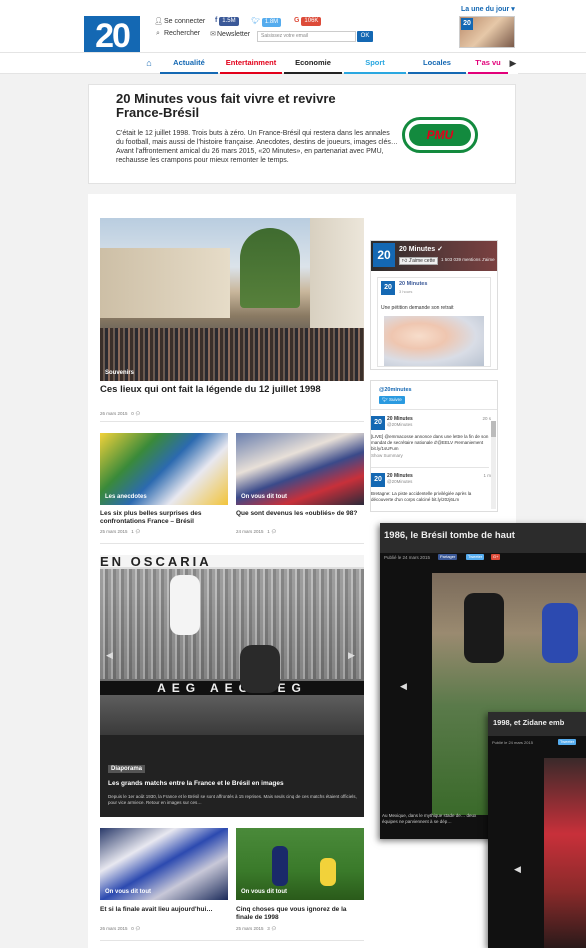 Image resolution: width=586 pixels, height=948 pixels. What do you see at coordinates (407, 557) in the screenshot?
I see `popup-meta: Publié le 24 mars 2015` at bounding box center [407, 557].